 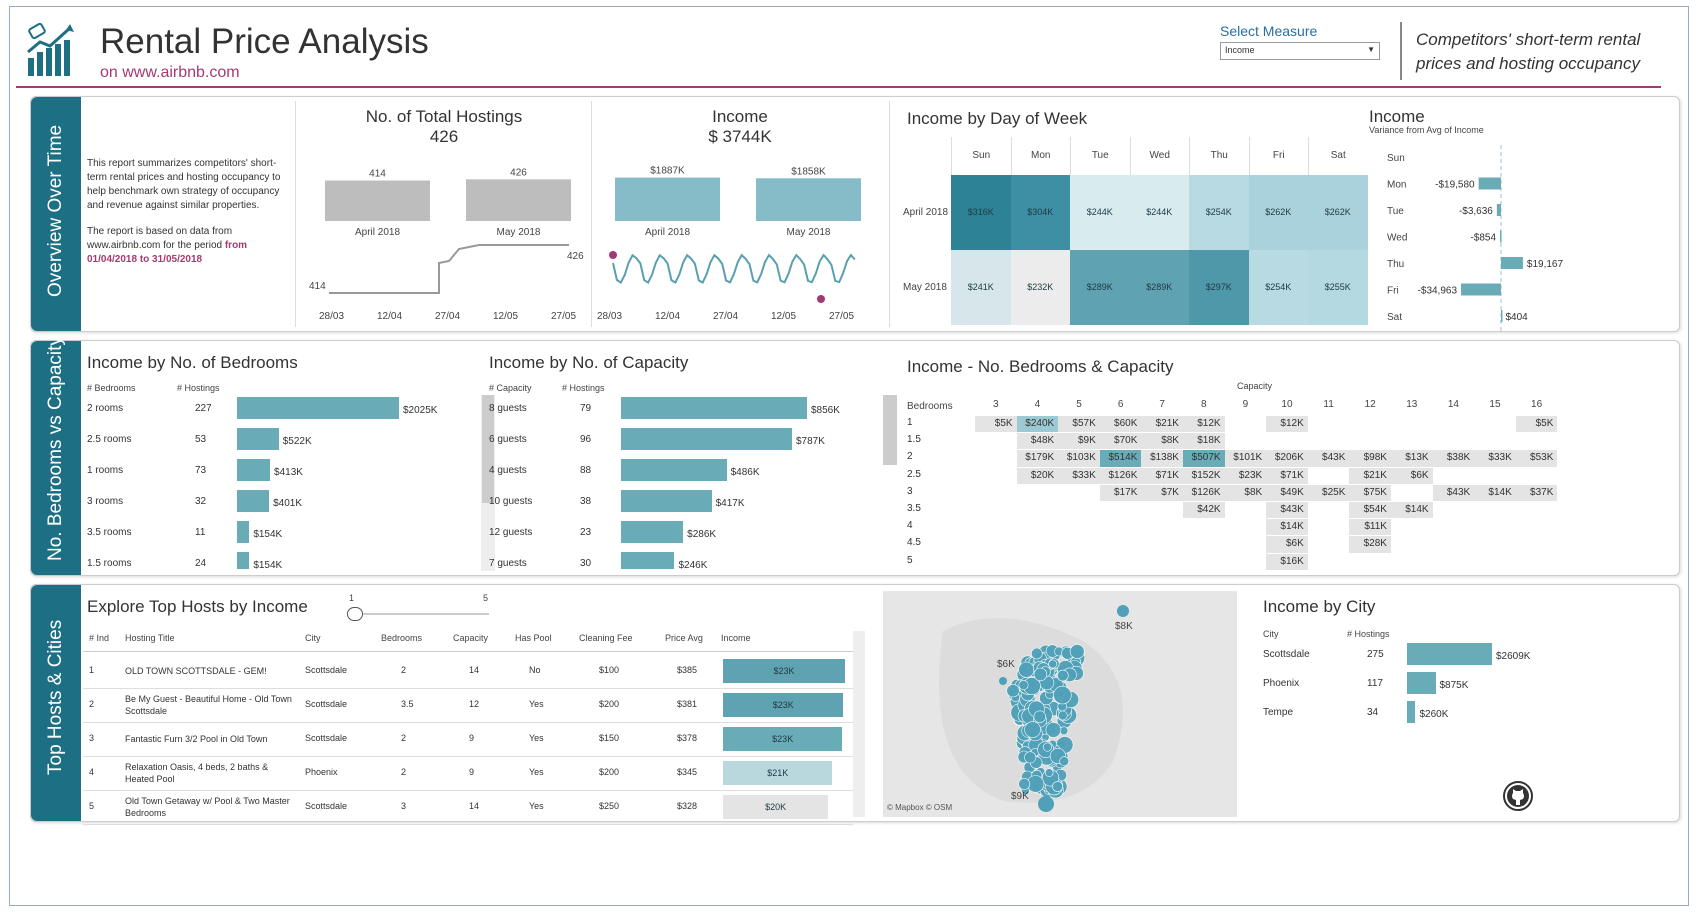 What do you see at coordinates (468, 651) in the screenshot?
I see `hosts-header-line` at bounding box center [468, 651].